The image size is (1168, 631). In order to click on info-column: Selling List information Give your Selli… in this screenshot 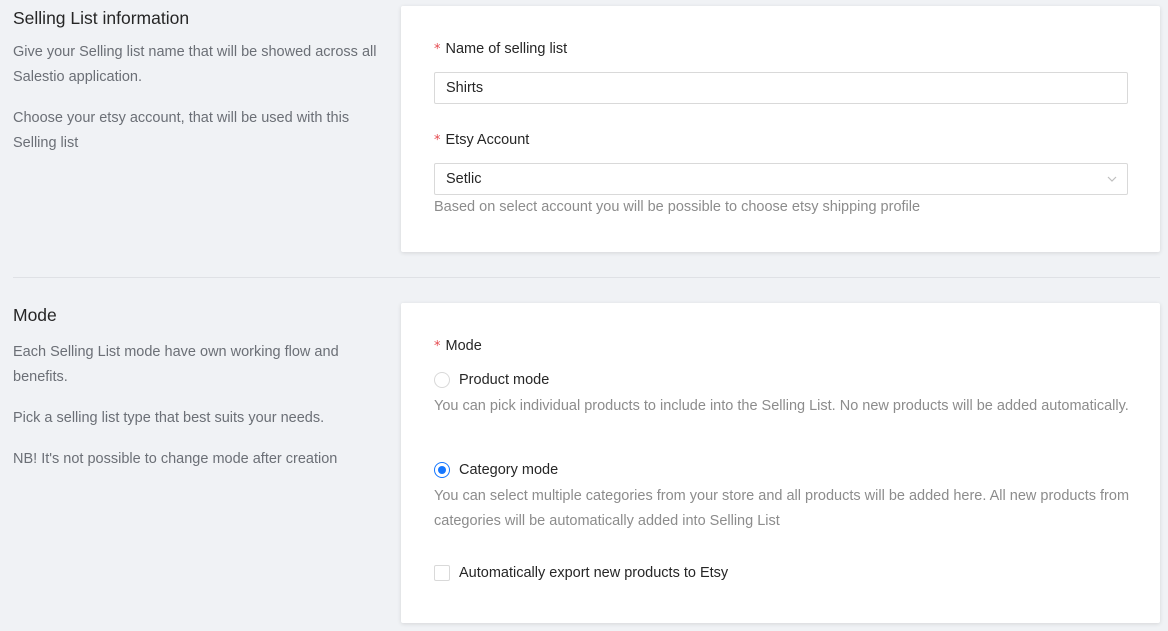, I will do `click(198, 82)`.